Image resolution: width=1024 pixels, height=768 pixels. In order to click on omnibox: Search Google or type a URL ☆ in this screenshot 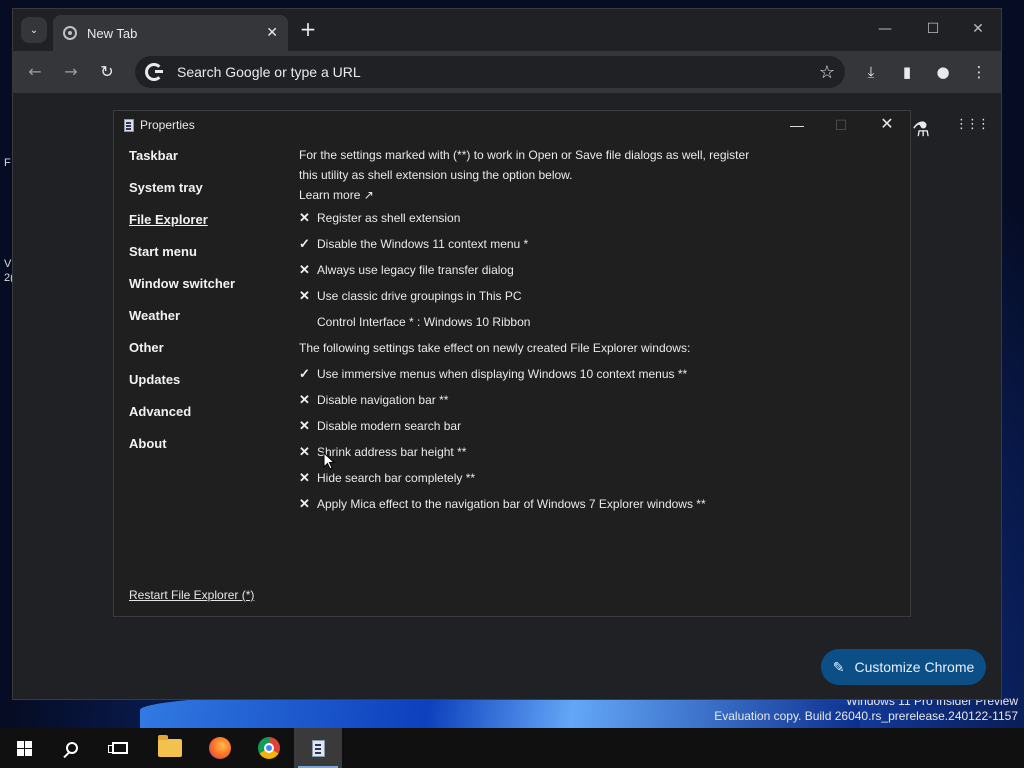, I will do `click(490, 72)`.